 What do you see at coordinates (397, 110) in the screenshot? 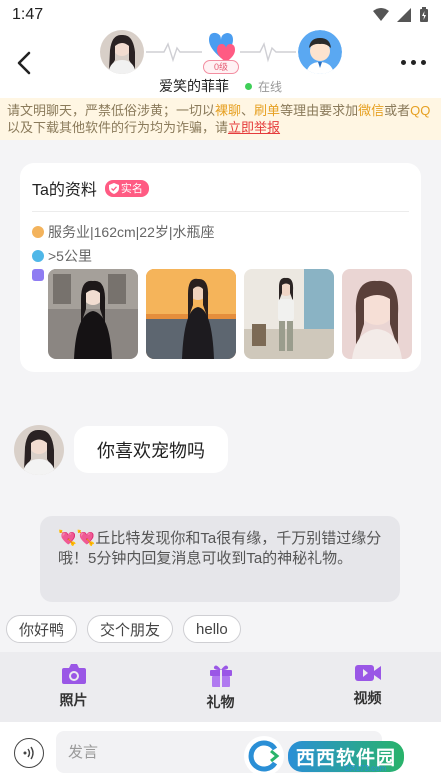
I see `warning-text: 或者` at bounding box center [397, 110].